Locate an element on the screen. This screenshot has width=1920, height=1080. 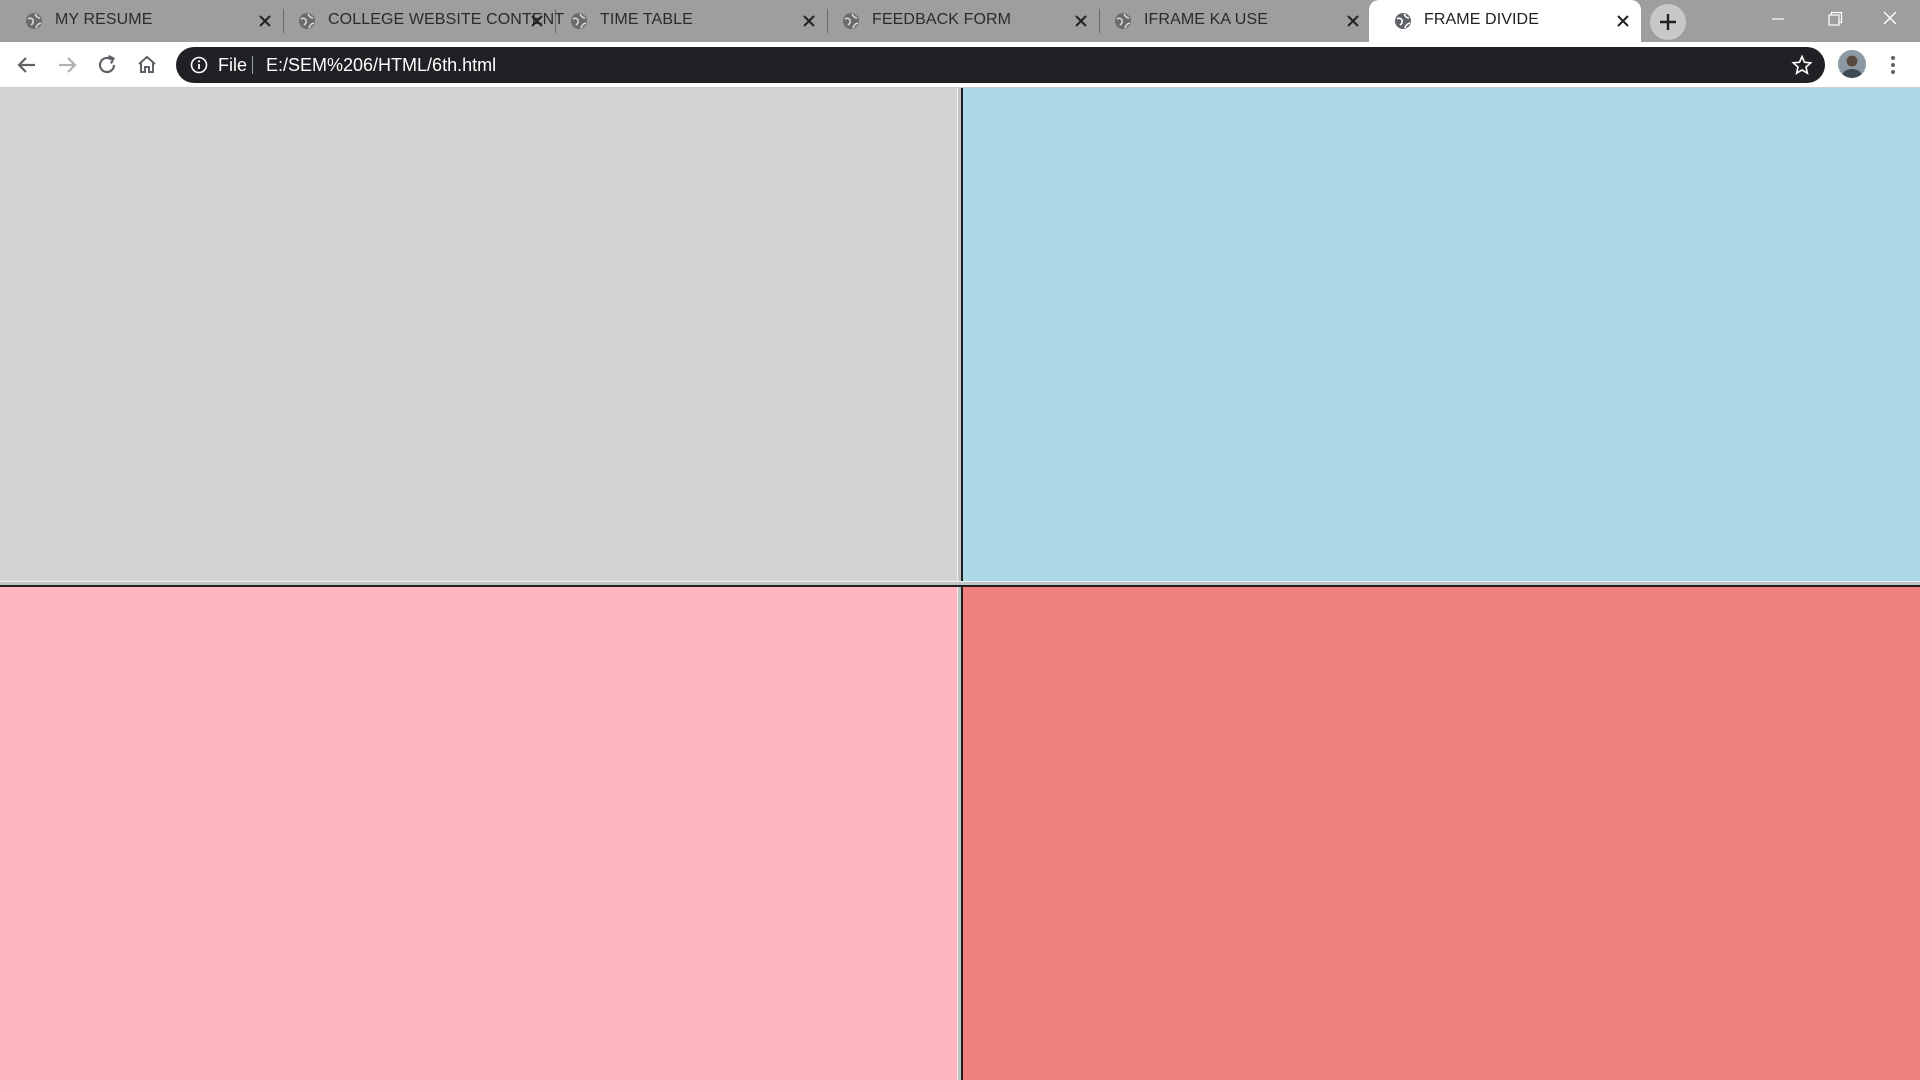
tab-time-table: TIME TABLE is located at coordinates (686, 21).